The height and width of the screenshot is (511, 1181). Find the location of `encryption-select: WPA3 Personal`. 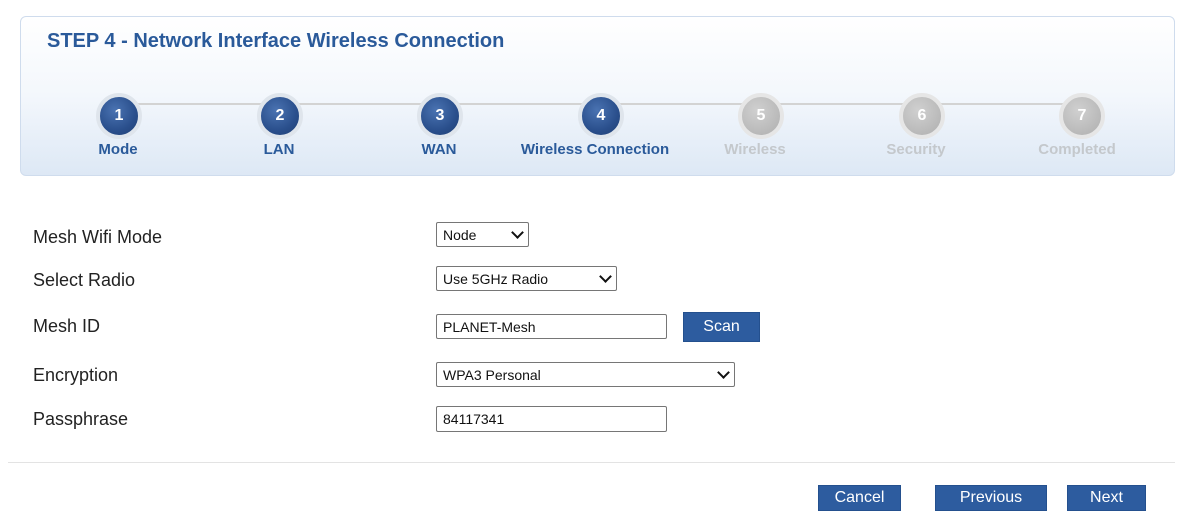

encryption-select: WPA3 Personal is located at coordinates (585, 374).